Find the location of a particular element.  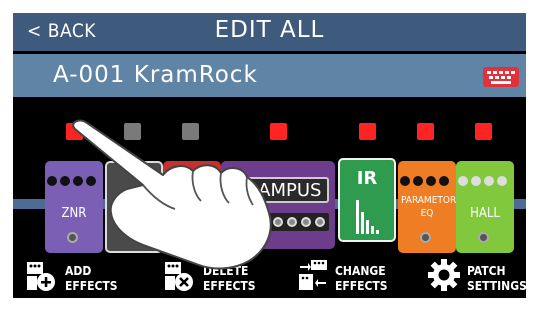

effect-pedal-znr: ZNR is located at coordinates (74, 207).